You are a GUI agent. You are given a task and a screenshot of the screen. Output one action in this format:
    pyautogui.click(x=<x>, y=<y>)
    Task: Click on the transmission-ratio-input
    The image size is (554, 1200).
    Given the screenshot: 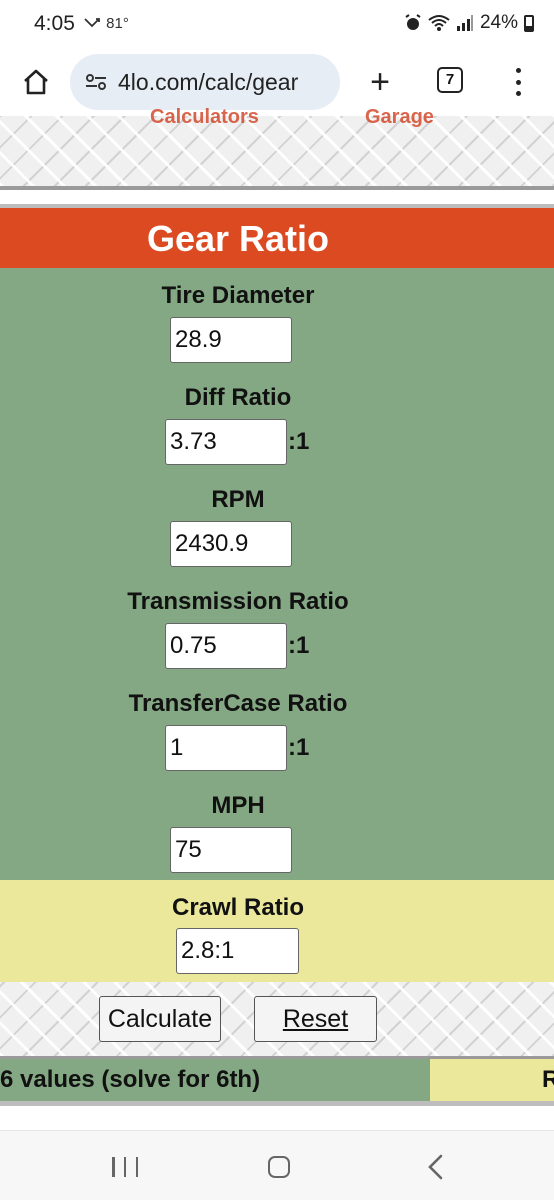 What is the action you would take?
    pyautogui.click(x=226, y=646)
    